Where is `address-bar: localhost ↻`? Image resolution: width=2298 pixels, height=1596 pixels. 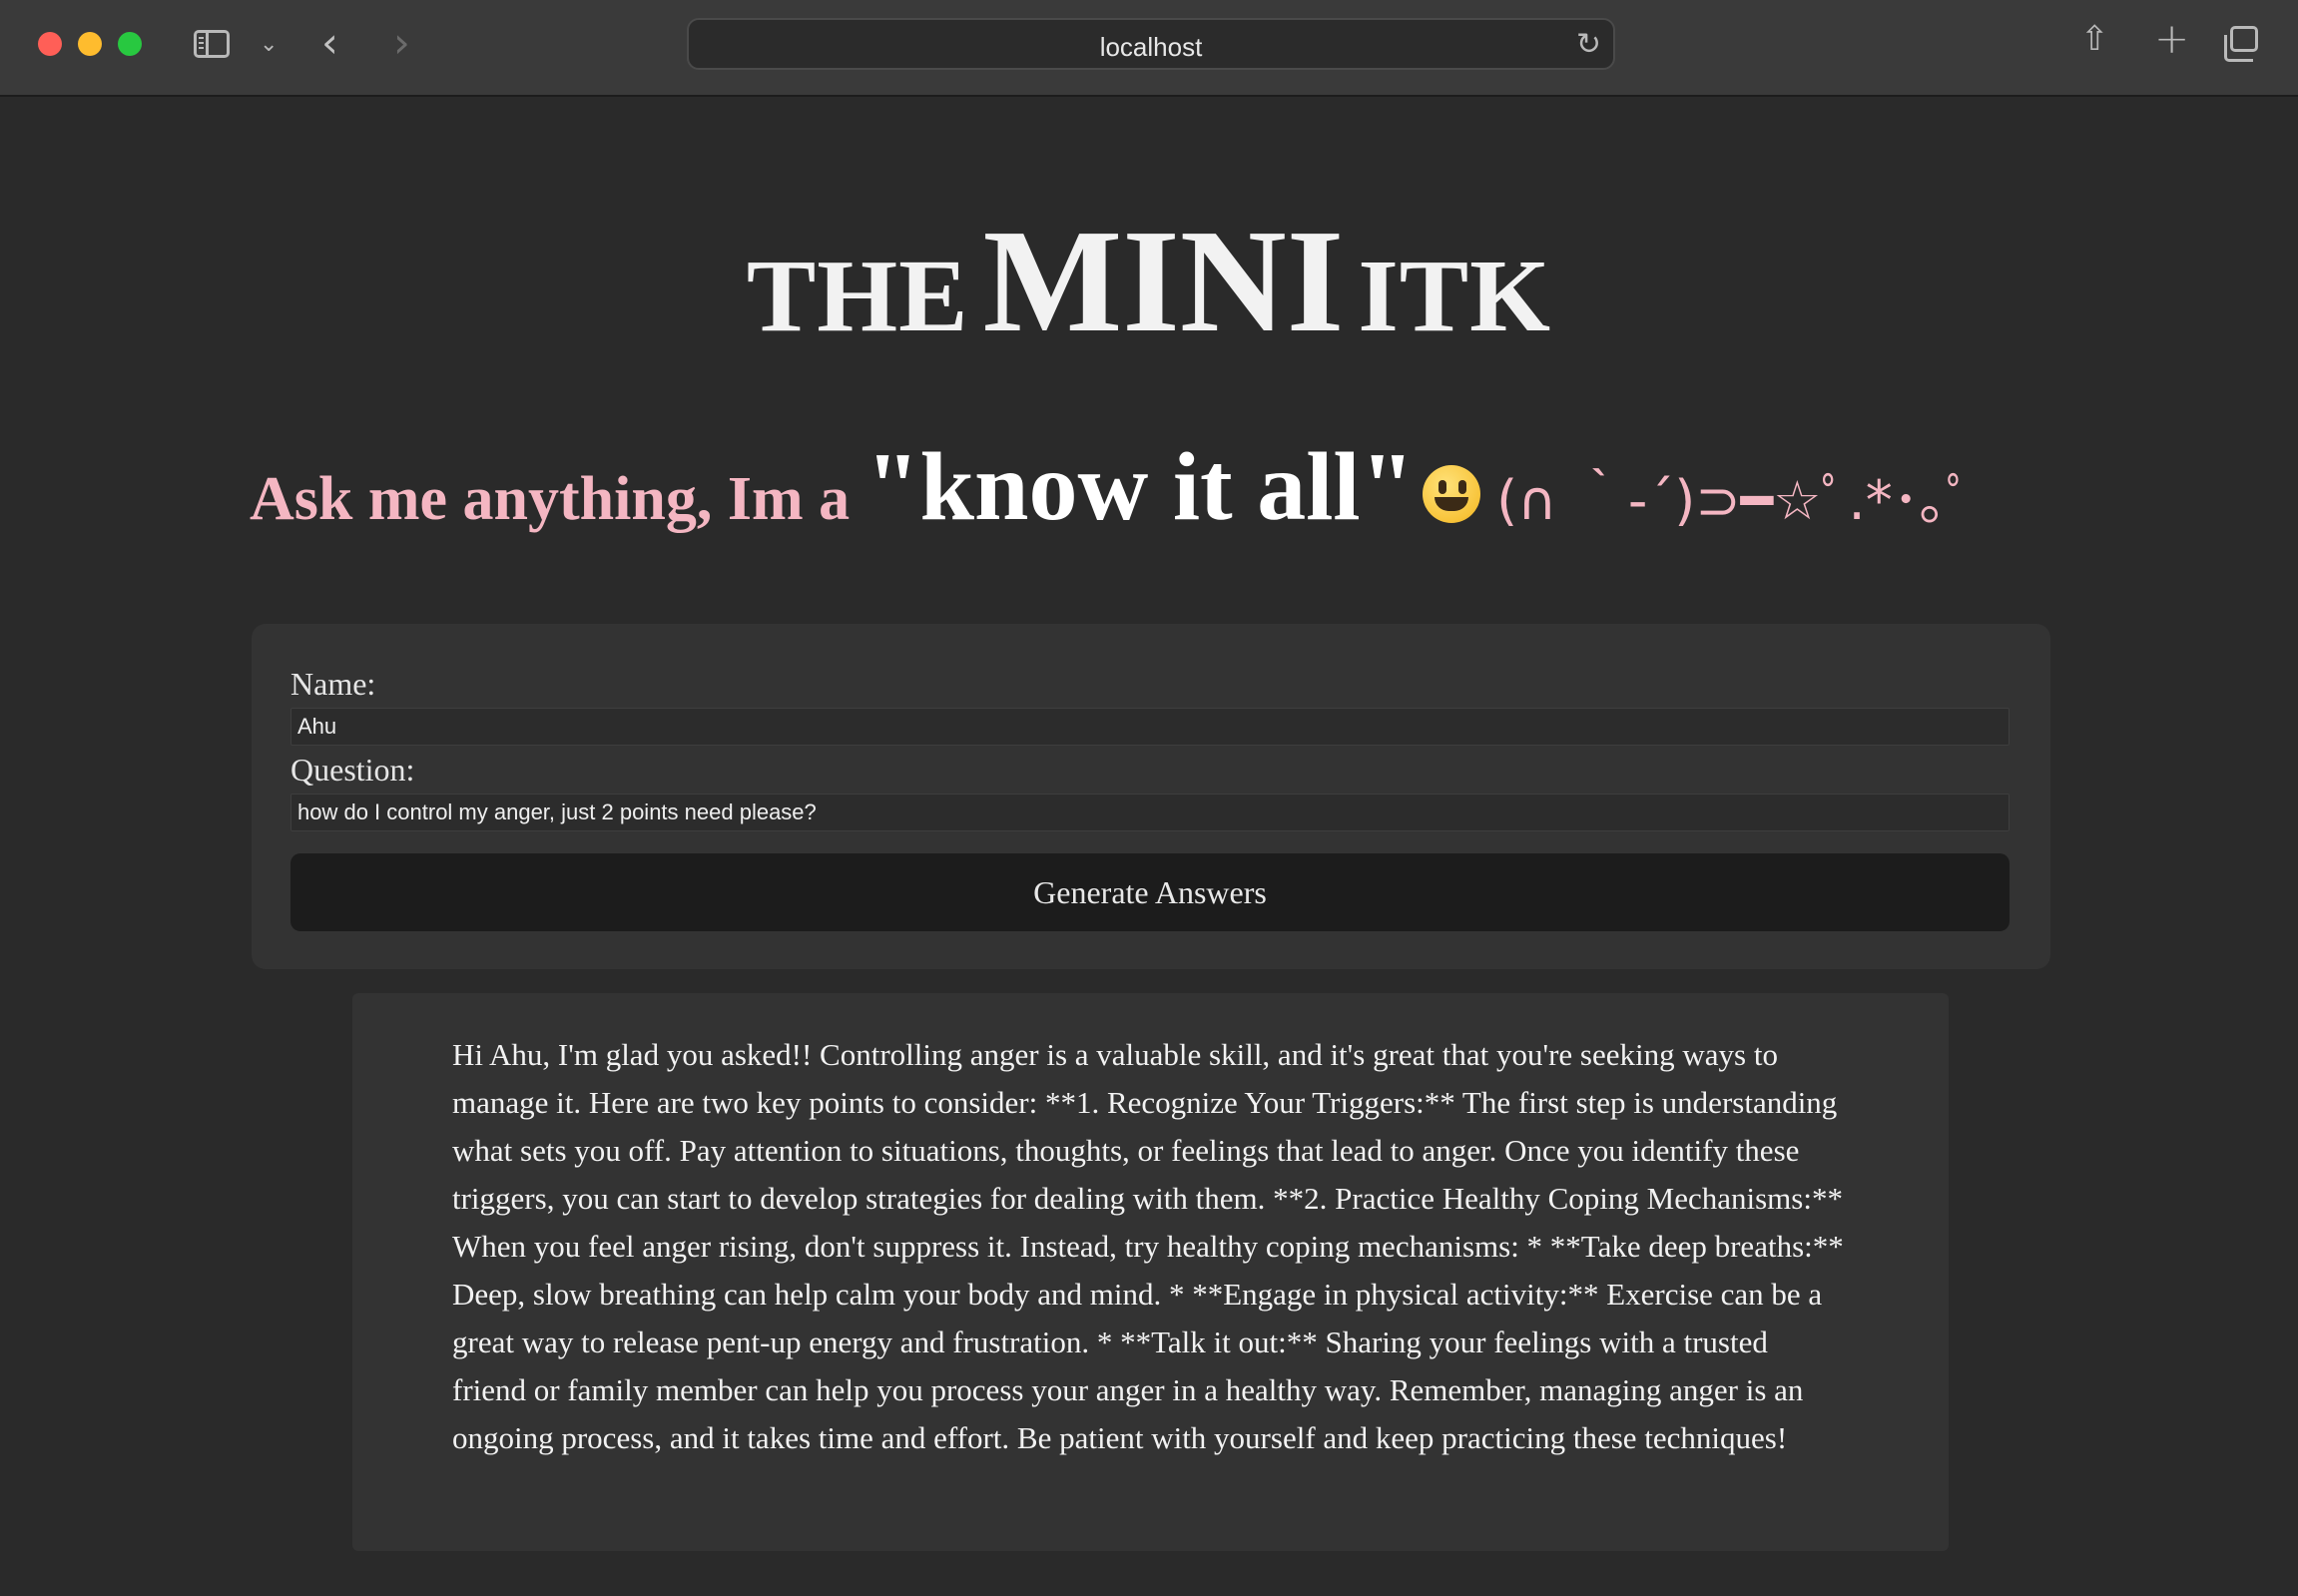
address-bar: localhost ↻ is located at coordinates (1151, 44).